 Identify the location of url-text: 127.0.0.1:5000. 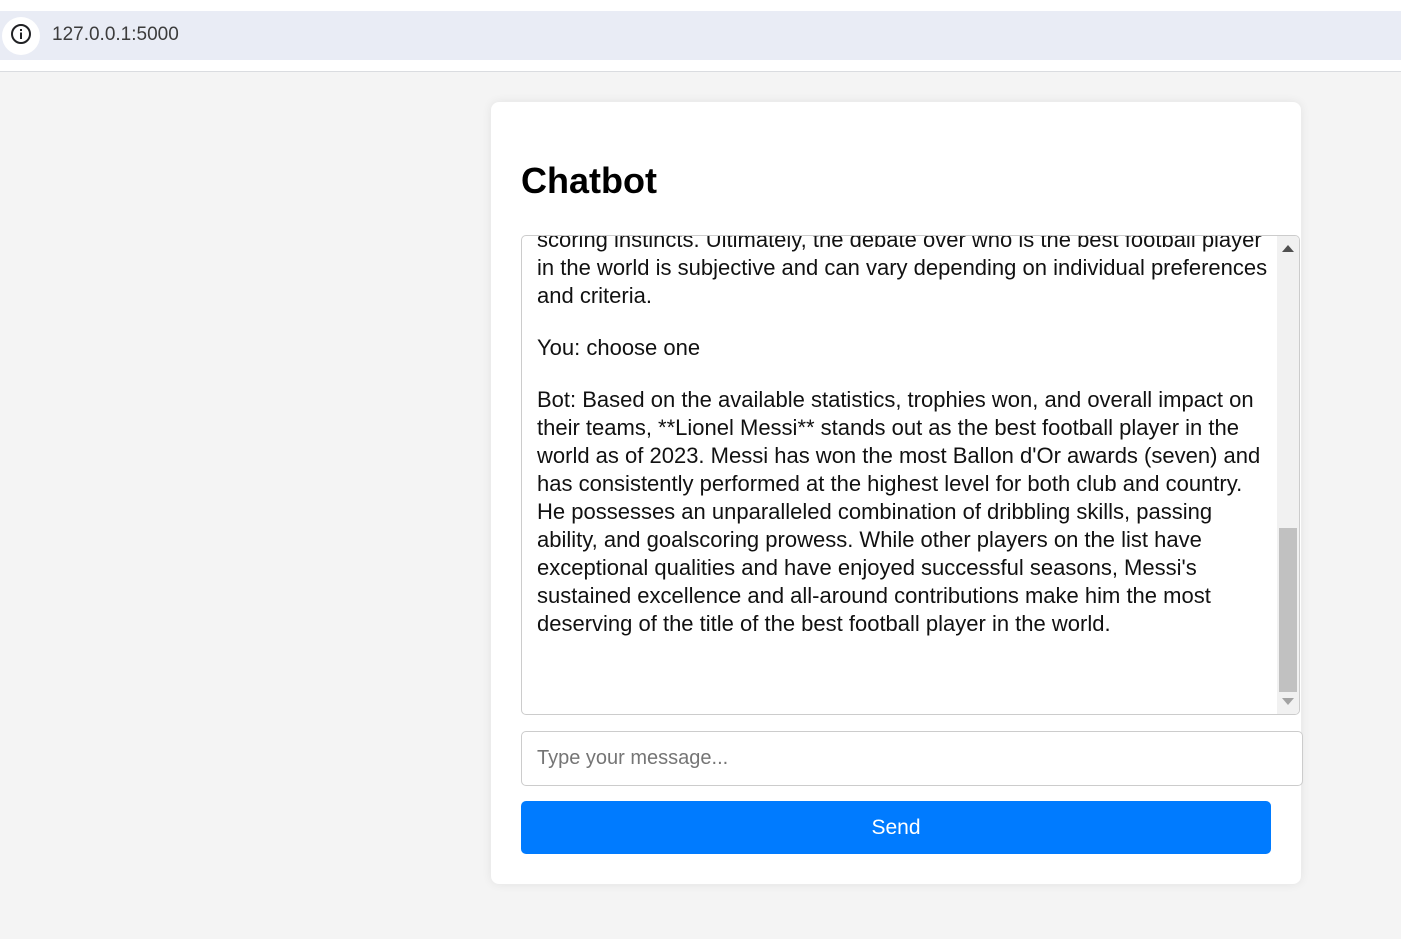
(115, 35).